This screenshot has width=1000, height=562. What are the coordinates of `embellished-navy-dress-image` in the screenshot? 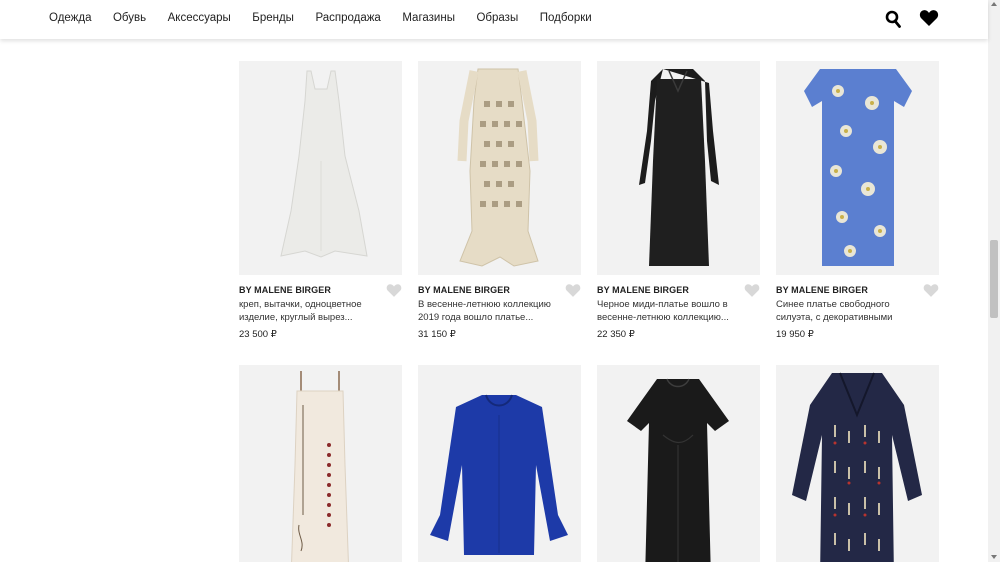 It's located at (857, 467).